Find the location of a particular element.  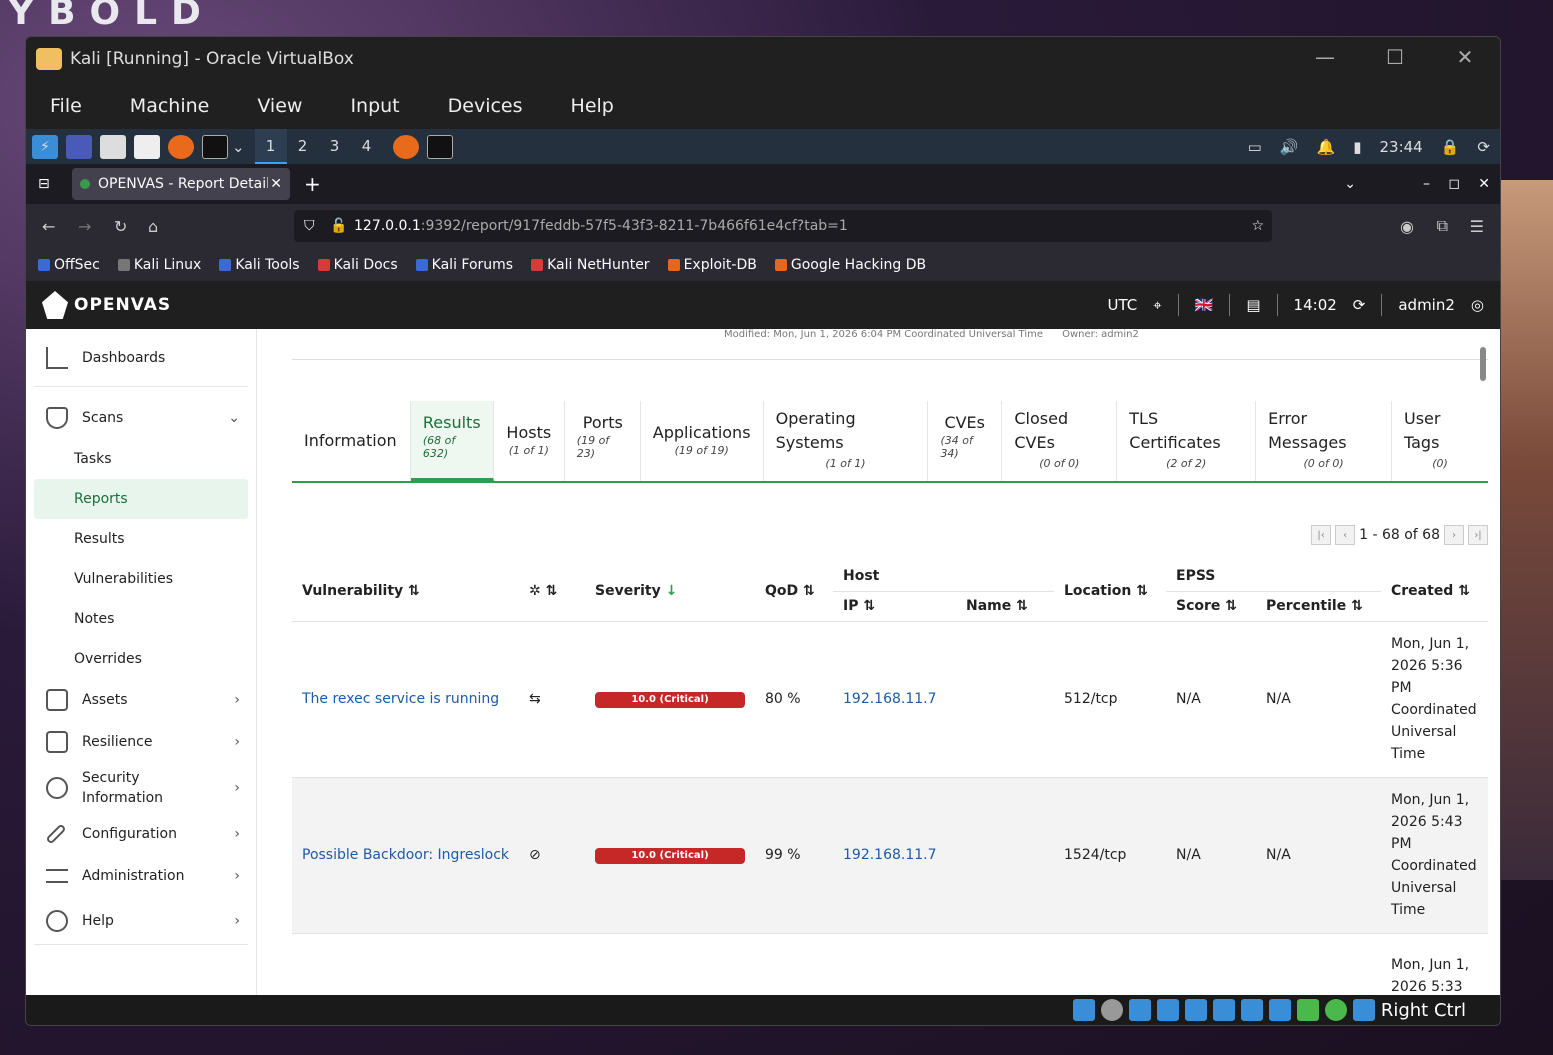

tab-tls-certificates: TLS Certificates (2 of 2) is located at coordinates (1187, 441).